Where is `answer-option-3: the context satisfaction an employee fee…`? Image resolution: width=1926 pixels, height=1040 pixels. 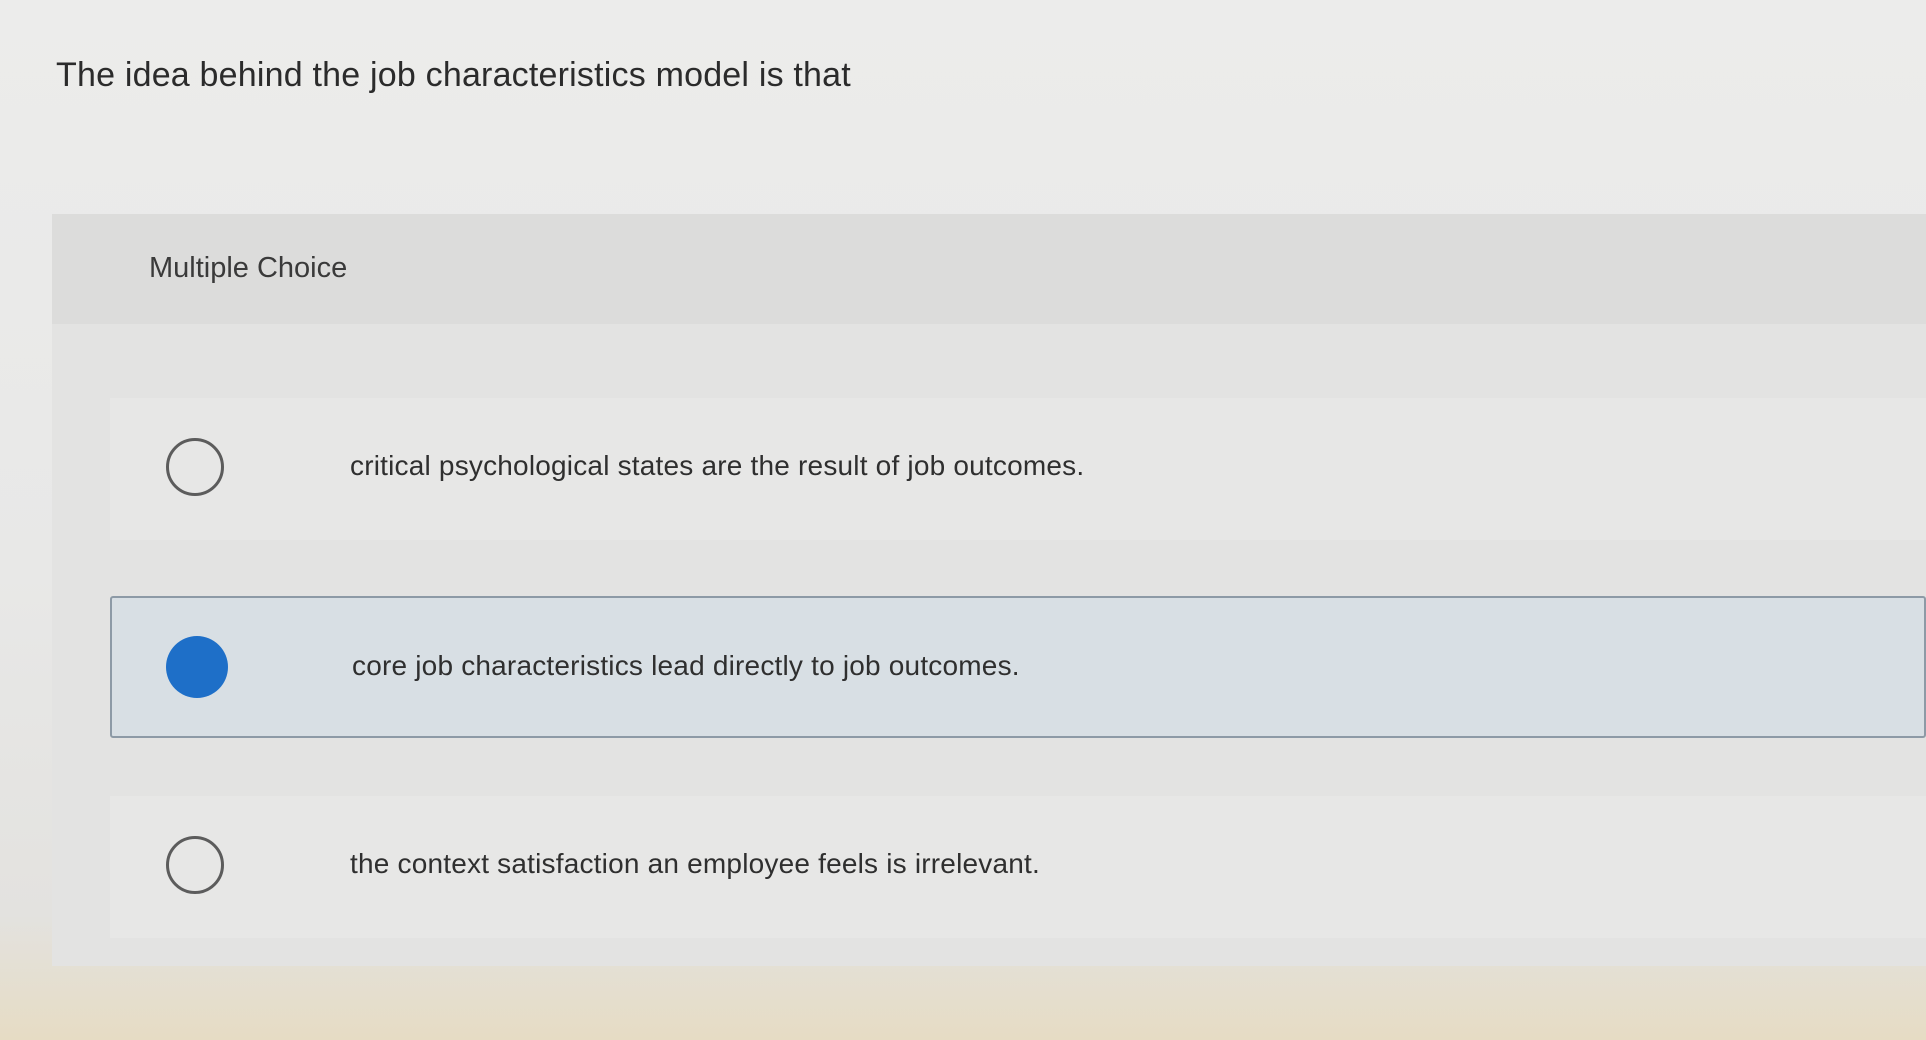 answer-option-3: the context satisfaction an employee fee… is located at coordinates (1018, 867).